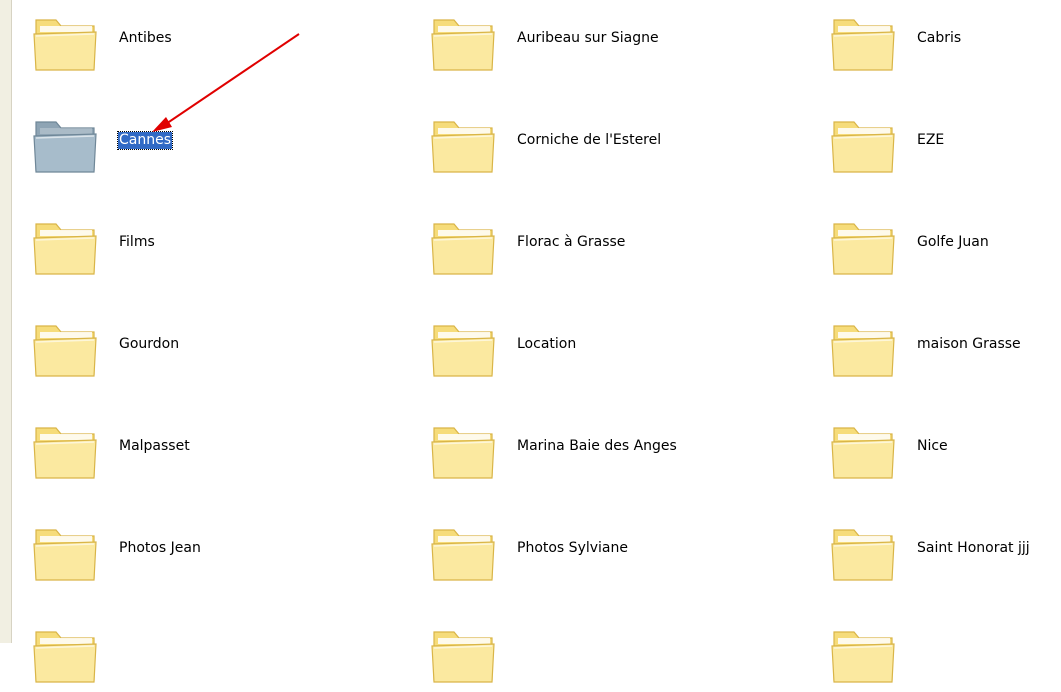 This screenshot has width=1061, height=692. Describe the element at coordinates (571, 242) in the screenshot. I see `folder-label: Florac à Grasse` at that location.